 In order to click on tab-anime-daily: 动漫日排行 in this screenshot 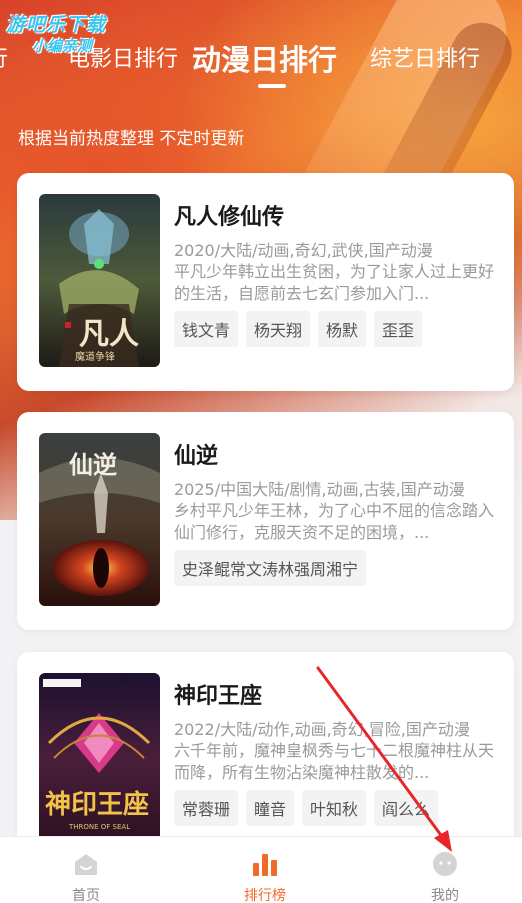, I will do `click(264, 60)`.